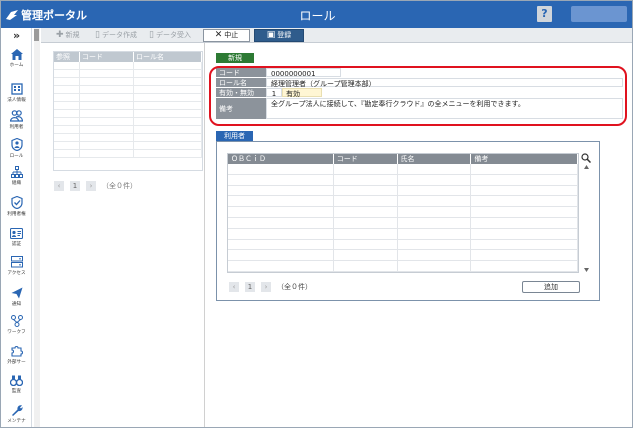 The height and width of the screenshot is (428, 633). I want to click on wrench-icon, so click(17, 410).